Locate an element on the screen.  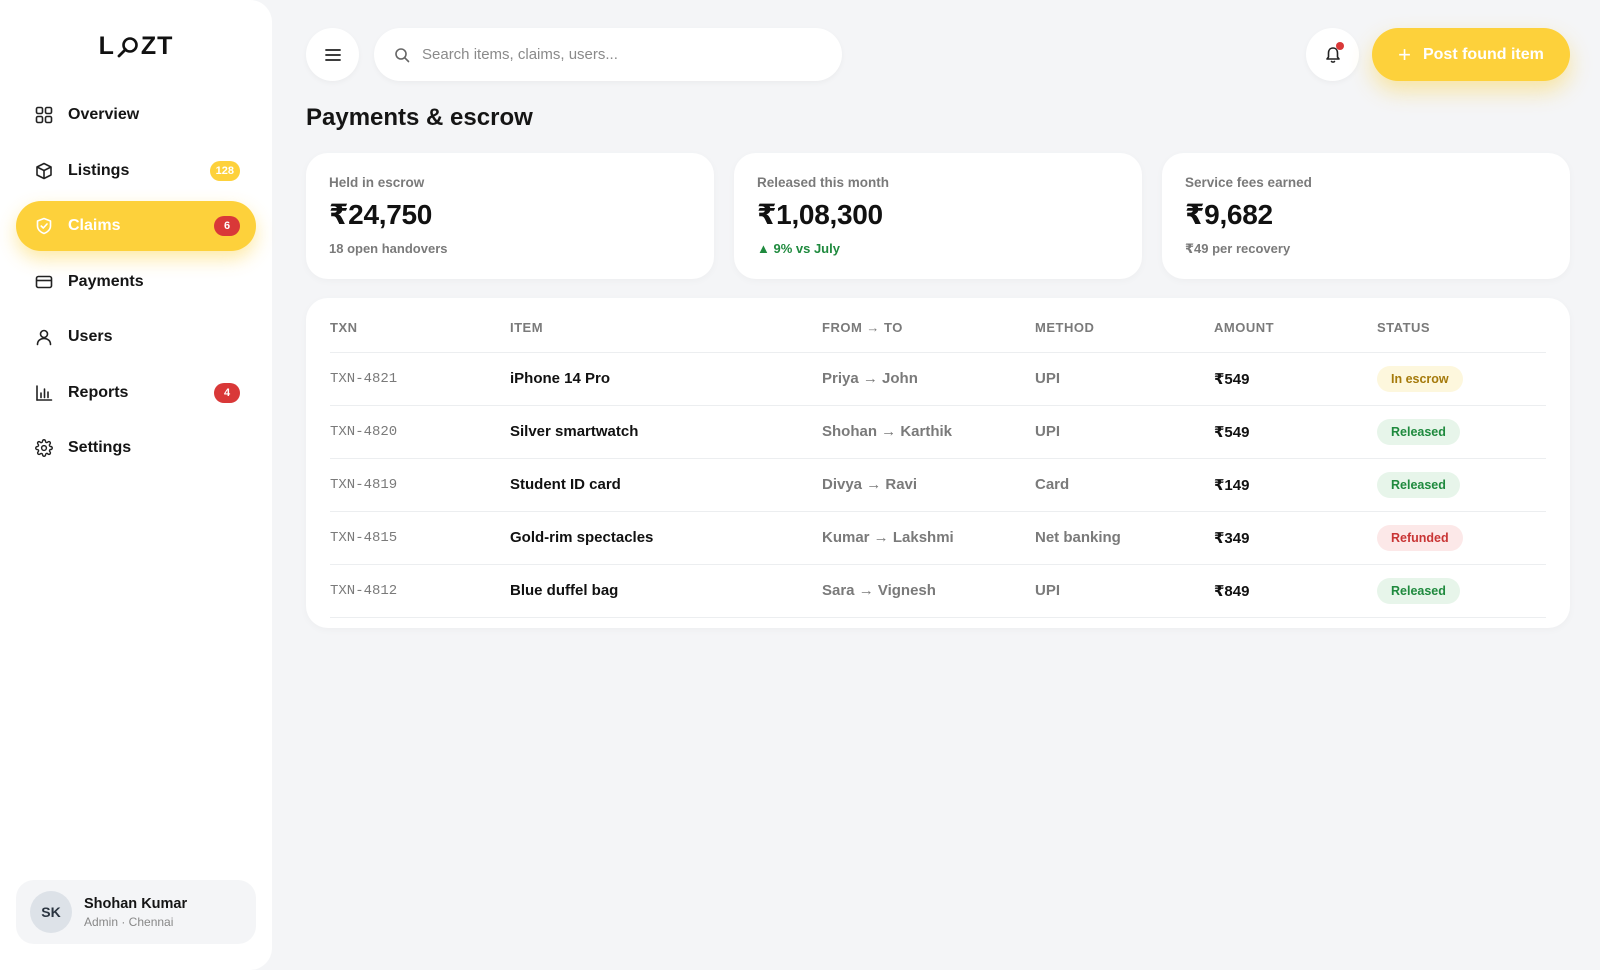
notifications-button is located at coordinates (1332, 54).